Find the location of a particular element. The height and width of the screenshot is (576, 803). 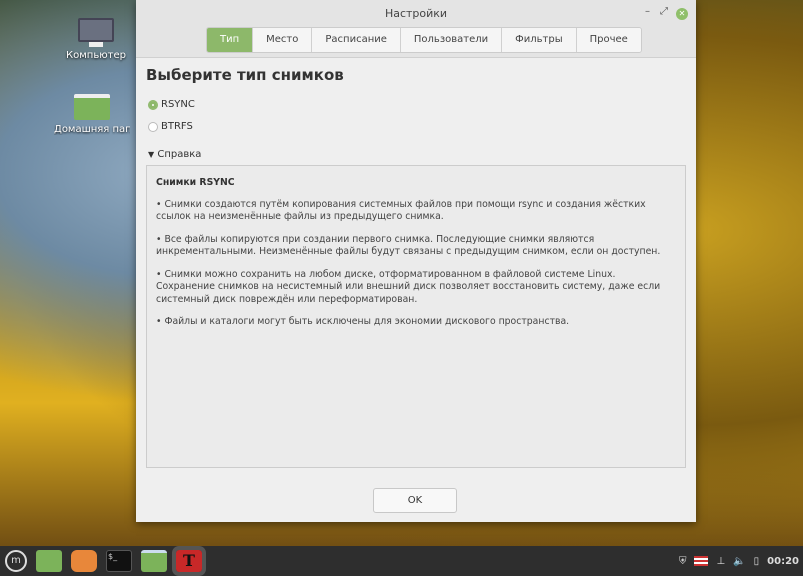

files-icon is located at coordinates (154, 561).